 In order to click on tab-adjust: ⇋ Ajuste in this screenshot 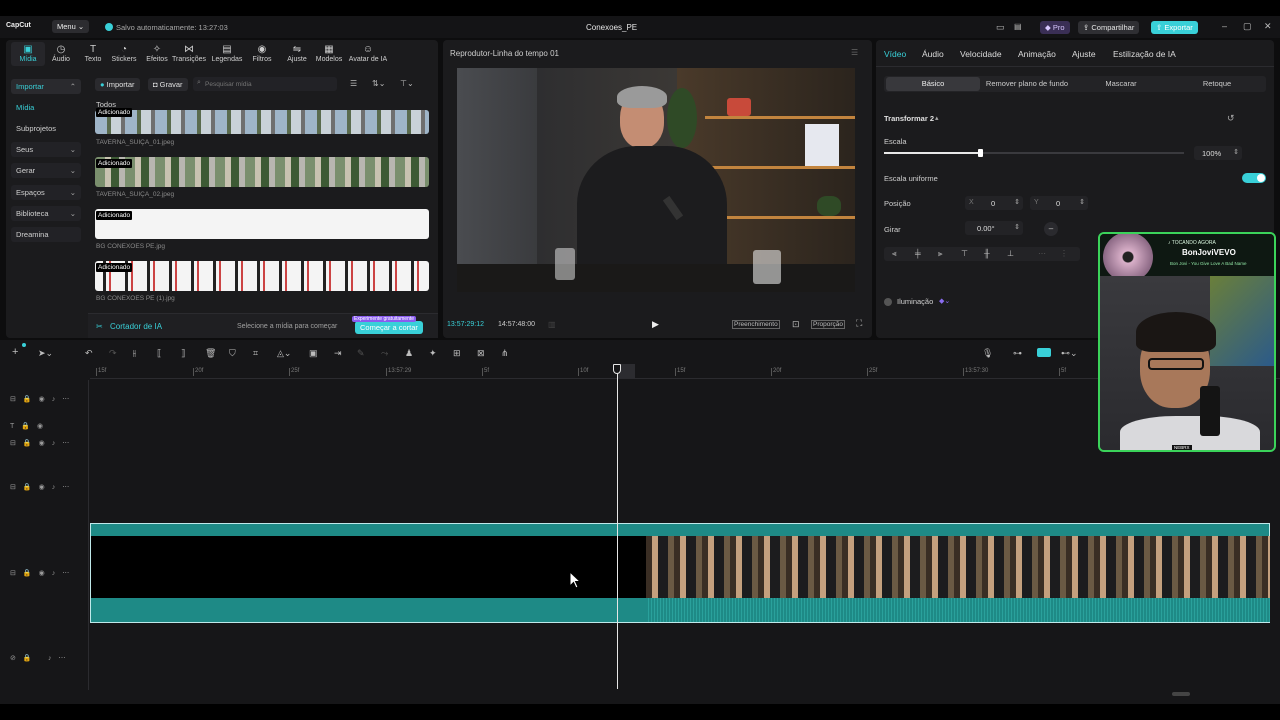, I will do `click(297, 53)`.